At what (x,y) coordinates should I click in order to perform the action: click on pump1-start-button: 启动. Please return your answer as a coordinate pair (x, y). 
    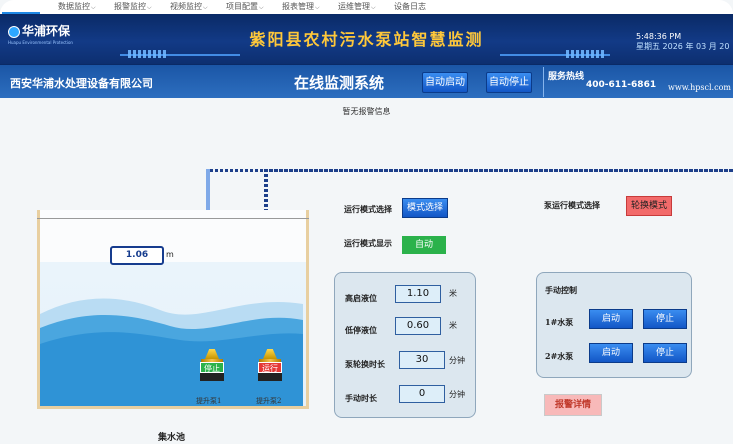
    Looking at the image, I should click on (611, 319).